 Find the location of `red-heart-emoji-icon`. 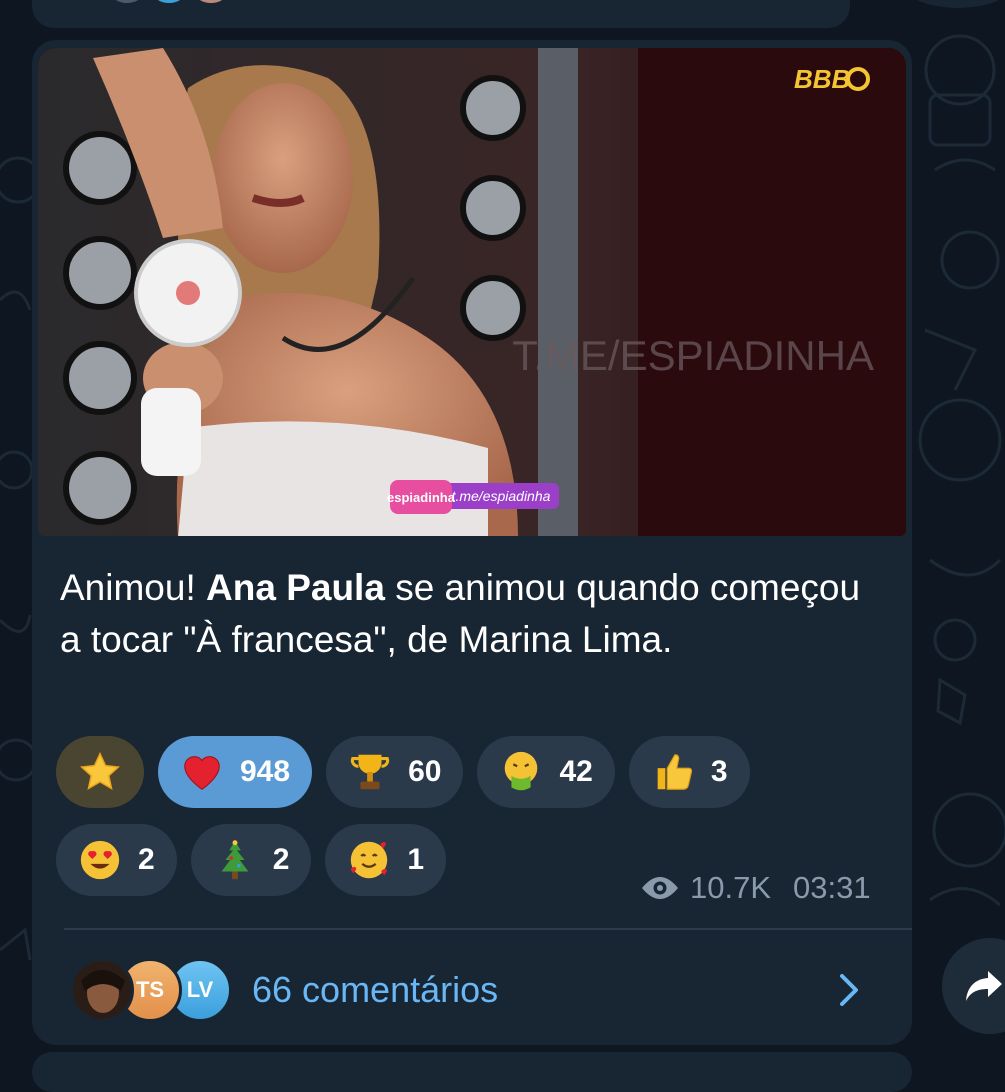

red-heart-emoji-icon is located at coordinates (202, 772).